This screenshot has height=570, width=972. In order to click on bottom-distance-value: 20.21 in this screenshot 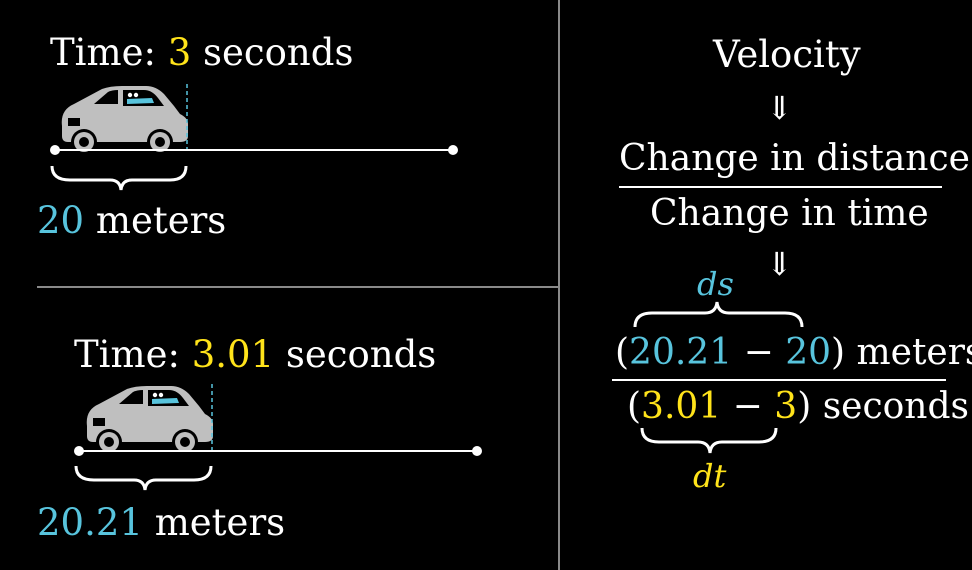, I will do `click(90, 522)`.